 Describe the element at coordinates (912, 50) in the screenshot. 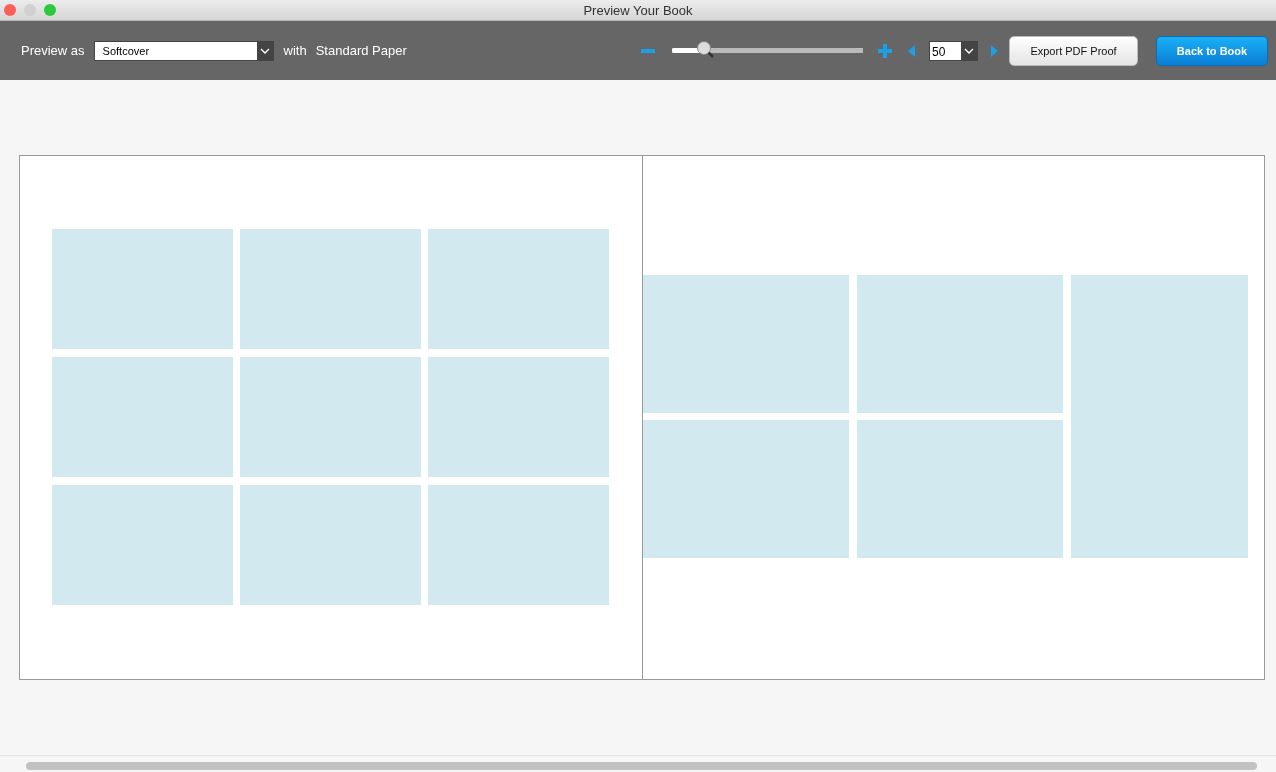

I see `previous-page-icon` at that location.